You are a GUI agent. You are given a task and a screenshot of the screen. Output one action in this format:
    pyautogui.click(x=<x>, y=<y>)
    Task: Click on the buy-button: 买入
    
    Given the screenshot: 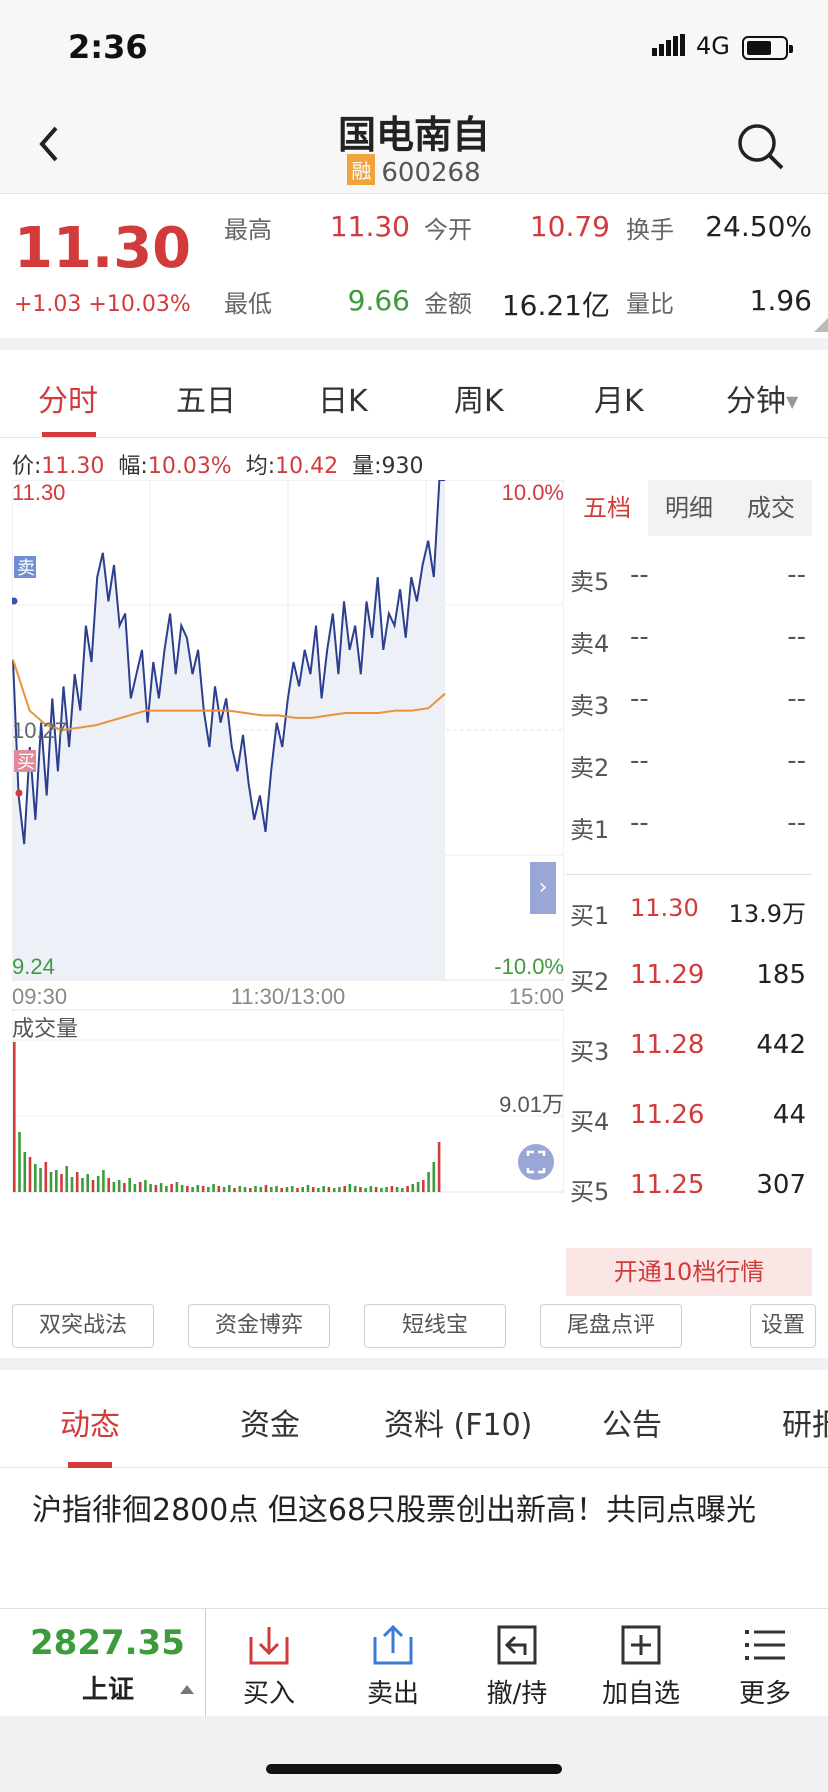 What is the action you would take?
    pyautogui.click(x=269, y=1663)
    